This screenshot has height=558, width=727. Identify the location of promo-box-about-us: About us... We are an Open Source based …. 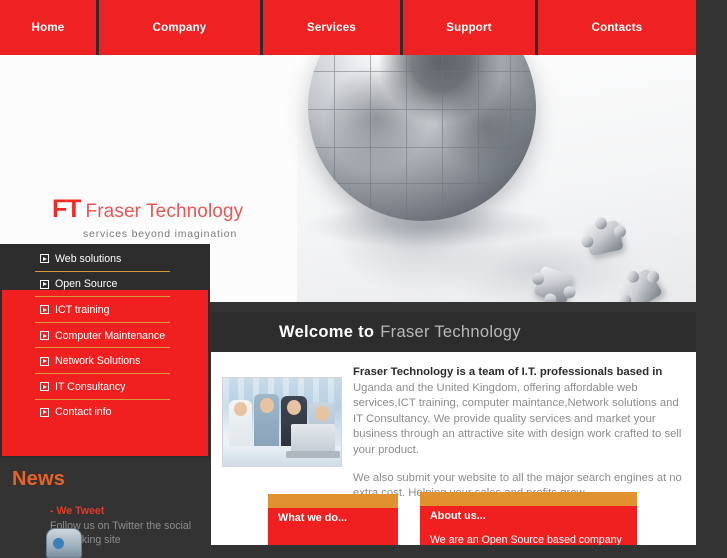
(528, 518).